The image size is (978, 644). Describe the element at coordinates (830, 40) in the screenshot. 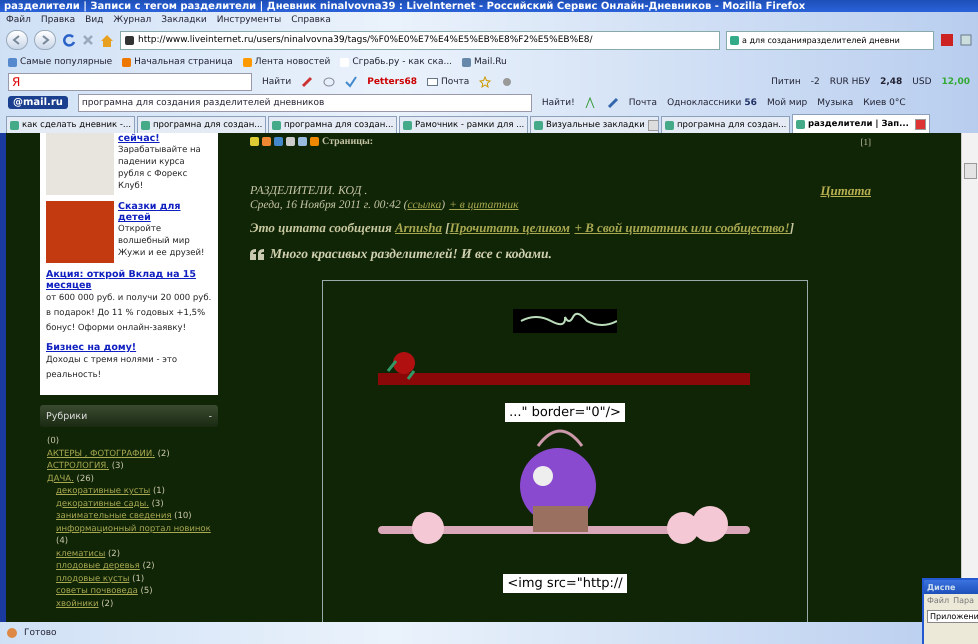

I see `search-field: а для созданияразделителей дневни` at that location.